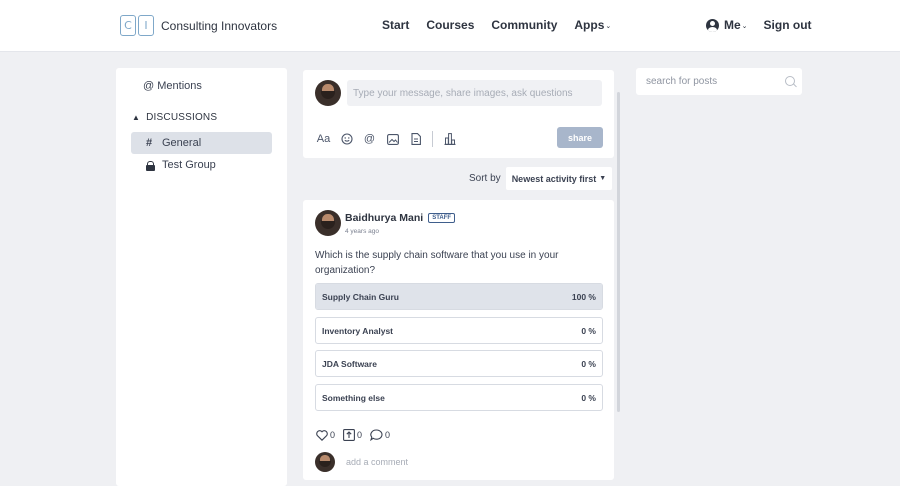  What do you see at coordinates (360, 435) in the screenshot?
I see `upvote-count: 0` at bounding box center [360, 435].